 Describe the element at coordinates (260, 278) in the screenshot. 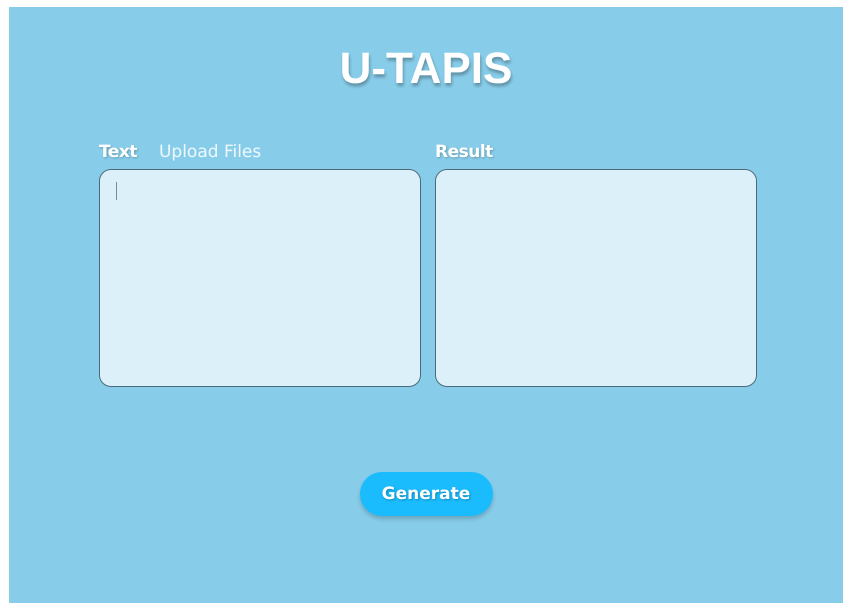

I see `text-input-field` at that location.